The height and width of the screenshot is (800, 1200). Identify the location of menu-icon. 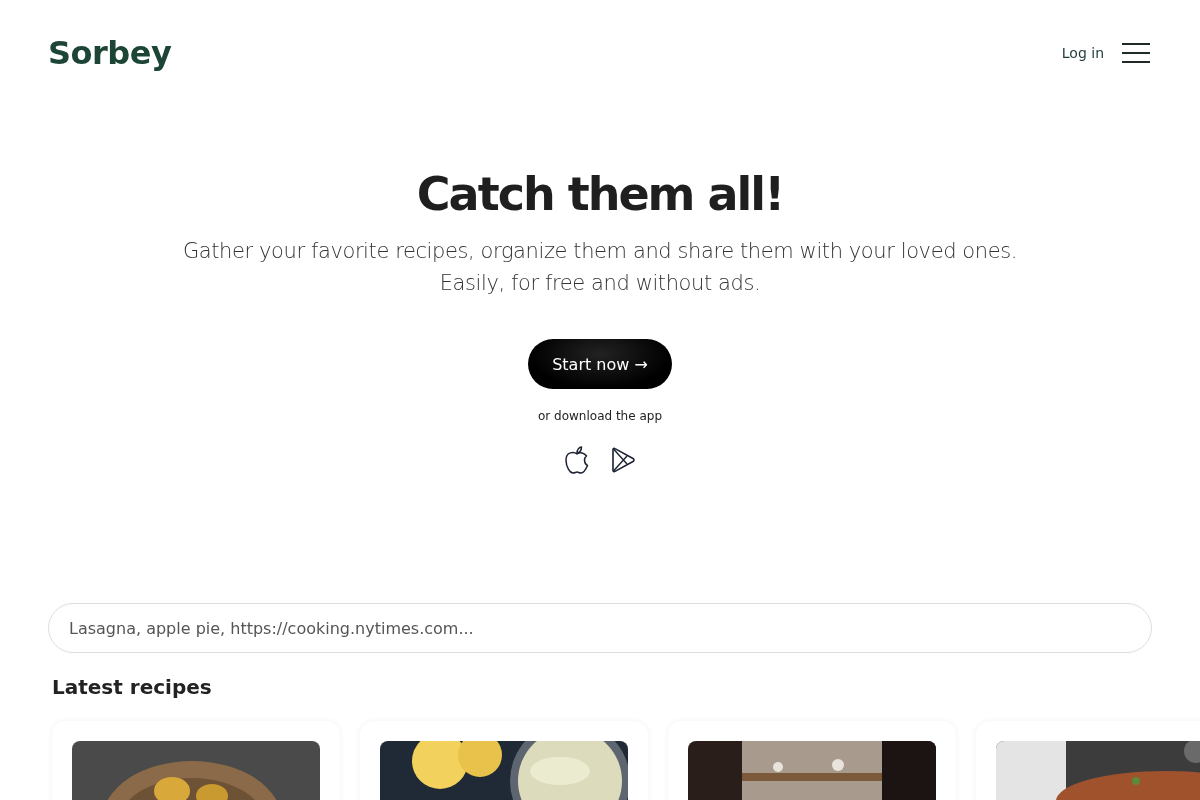
(1136, 53).